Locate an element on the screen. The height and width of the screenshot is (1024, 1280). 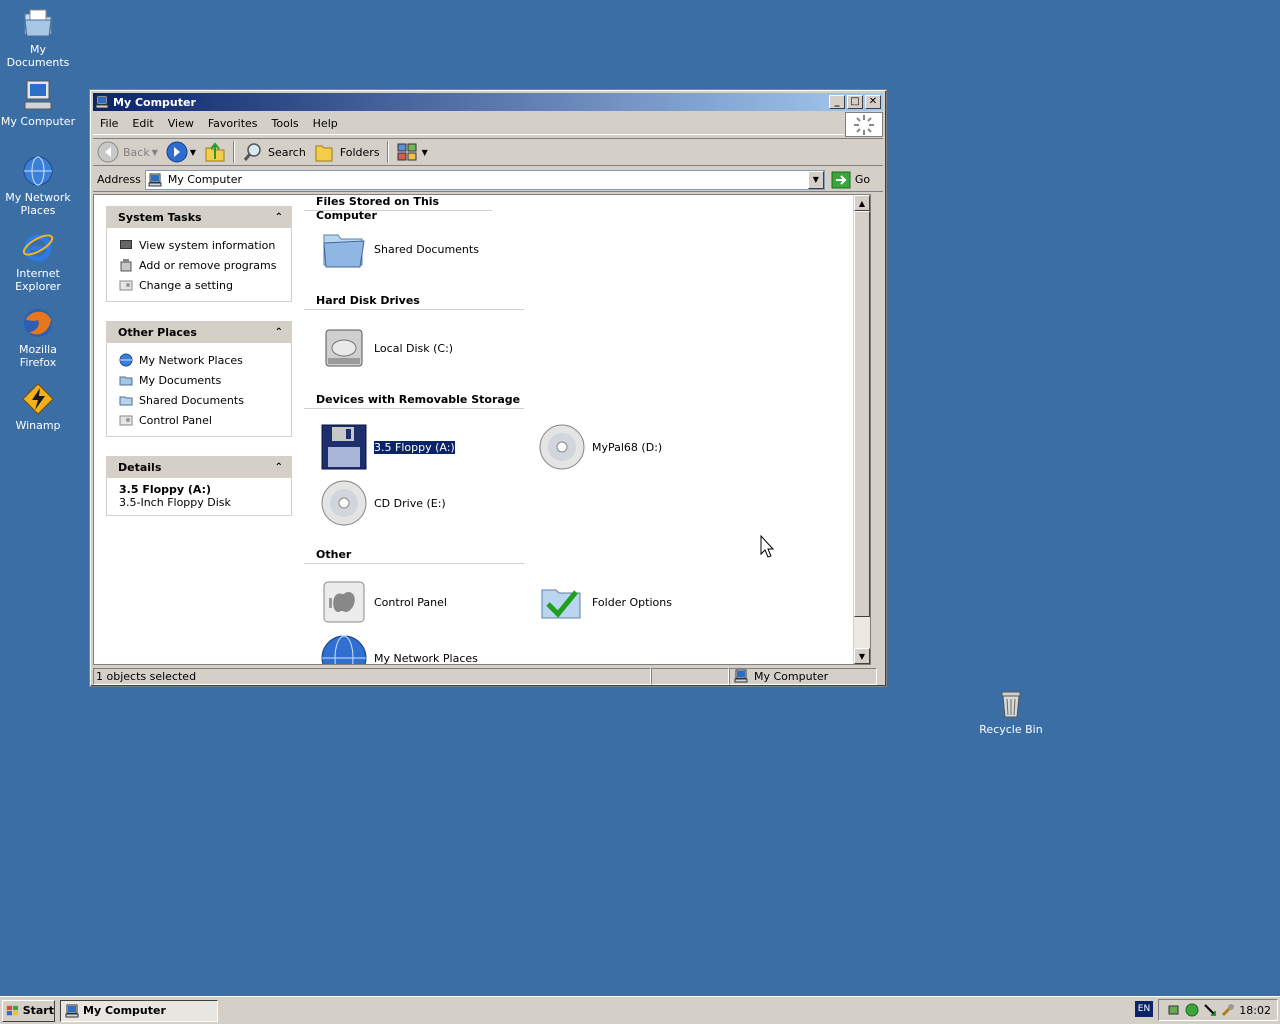
system-tasks-header: System Tasks ⌃ is located at coordinates (199, 217).